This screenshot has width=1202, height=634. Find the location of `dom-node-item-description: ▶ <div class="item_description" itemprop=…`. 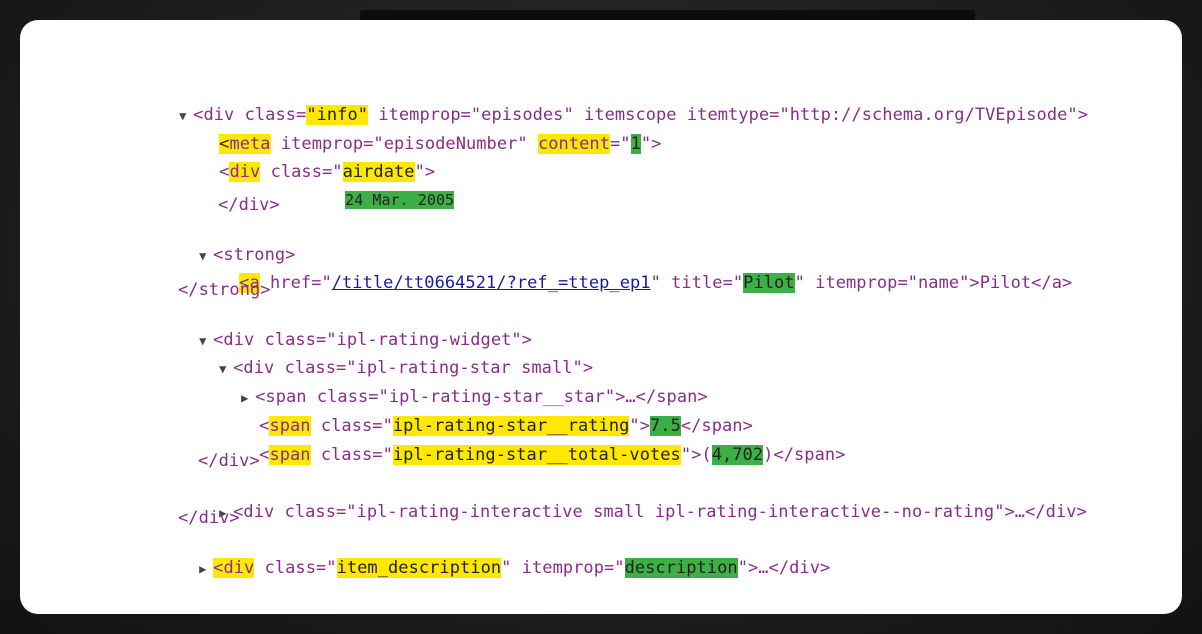

dom-node-item-description: ▶ <div class="item_description" itemprop=… is located at coordinates (494, 556).